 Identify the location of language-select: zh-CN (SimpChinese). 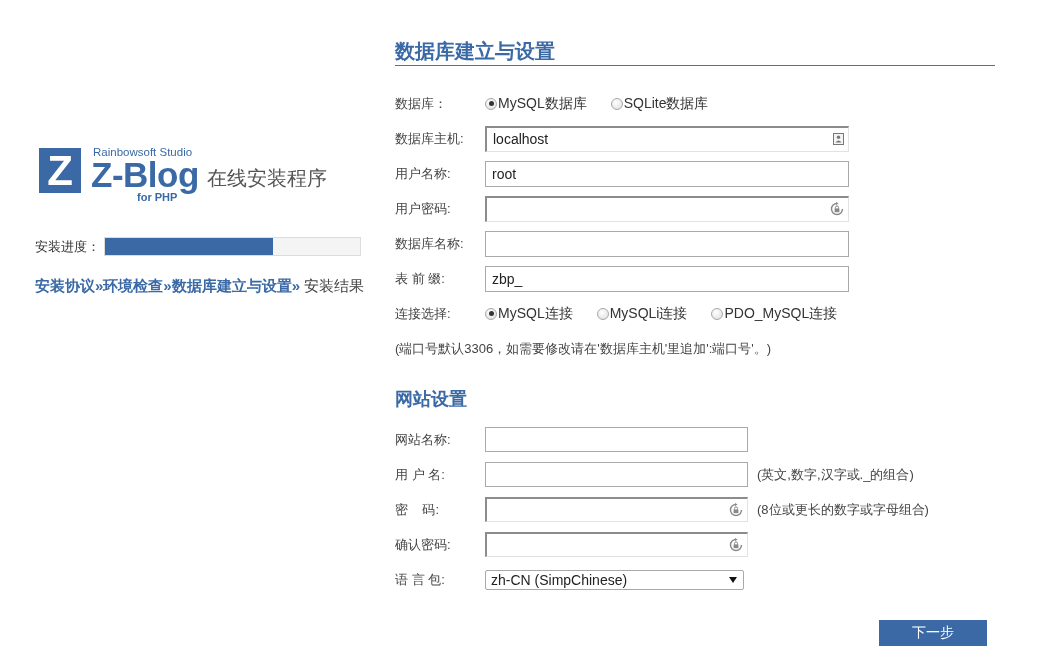
(614, 579).